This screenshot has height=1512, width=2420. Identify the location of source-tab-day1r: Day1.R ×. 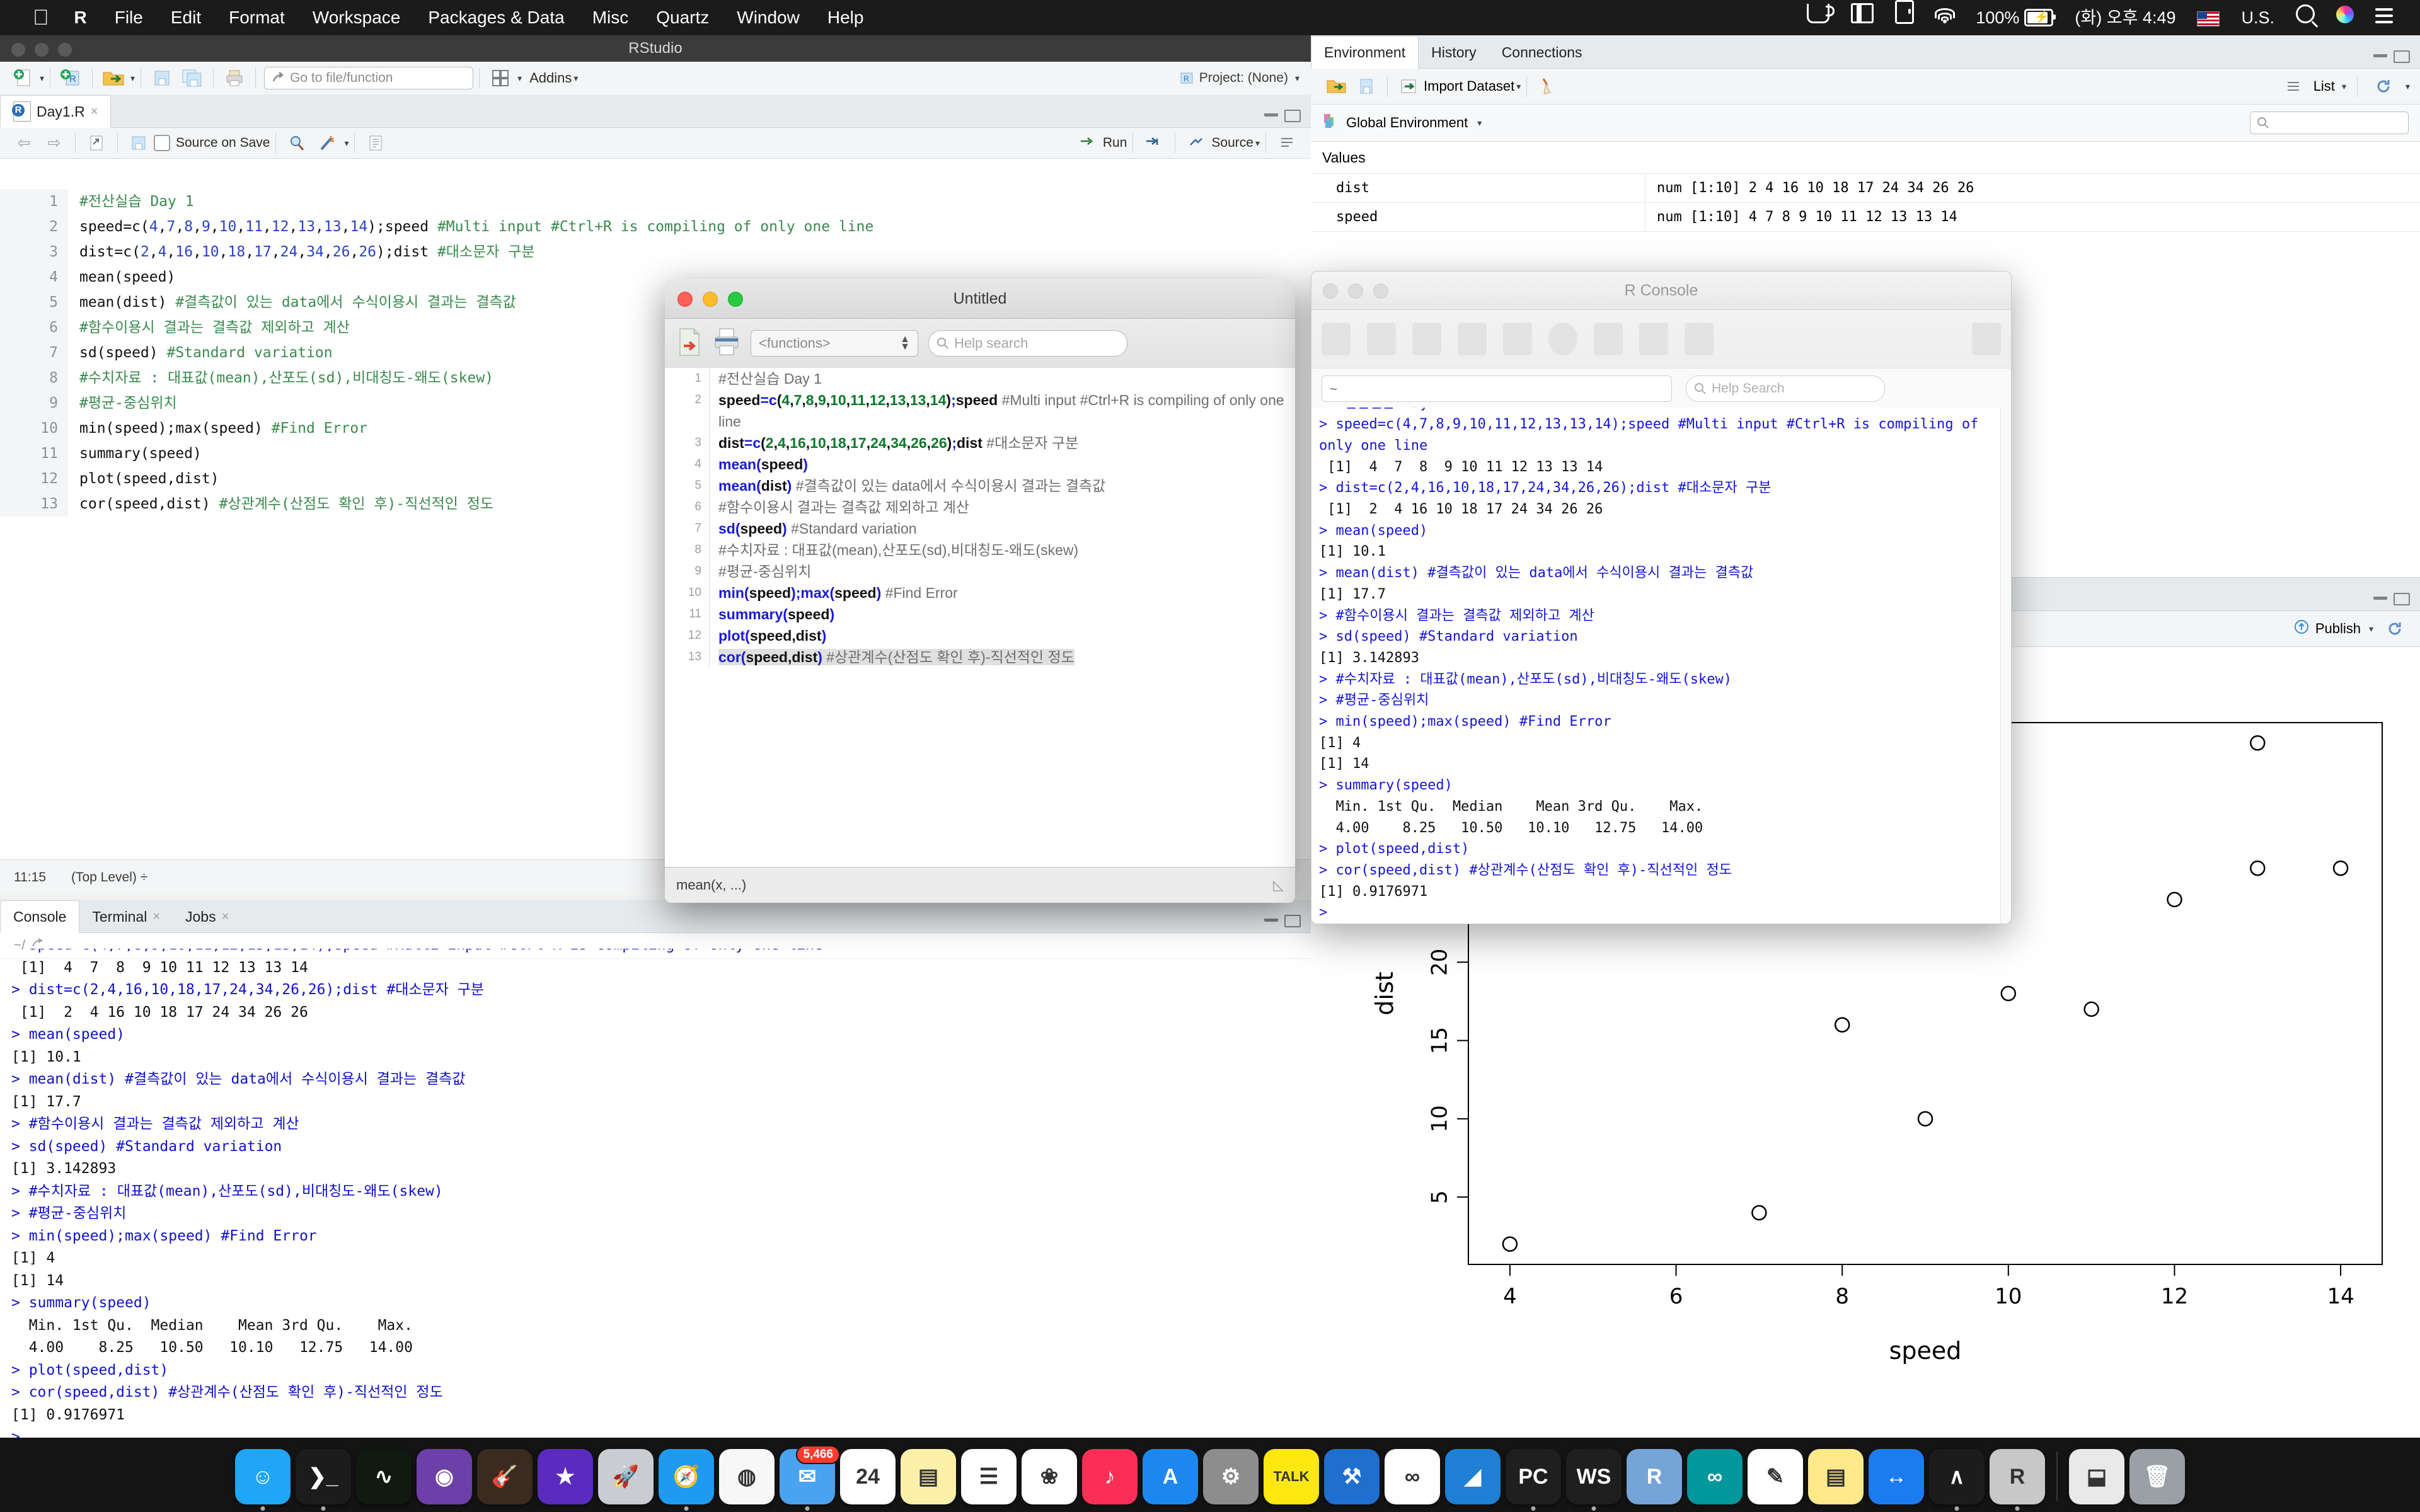
(56, 111).